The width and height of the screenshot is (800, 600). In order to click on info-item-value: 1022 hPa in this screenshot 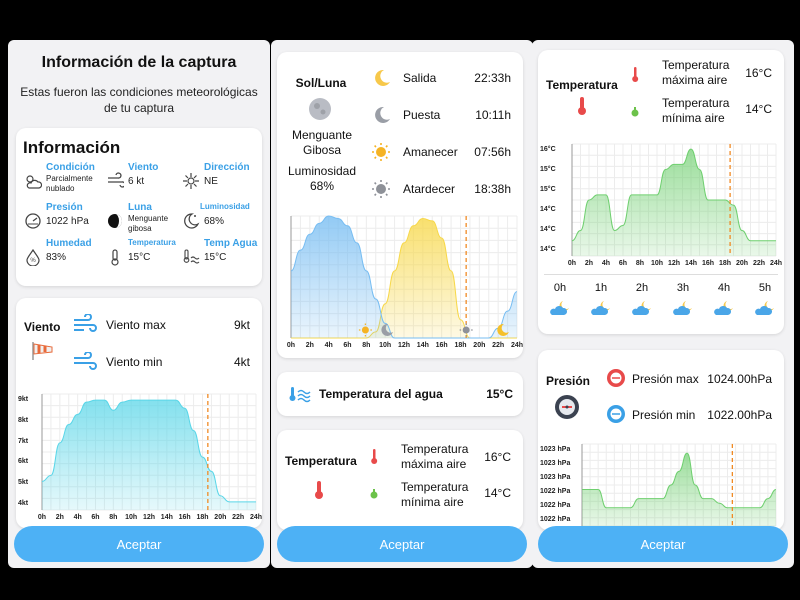, I will do `click(67, 221)`.